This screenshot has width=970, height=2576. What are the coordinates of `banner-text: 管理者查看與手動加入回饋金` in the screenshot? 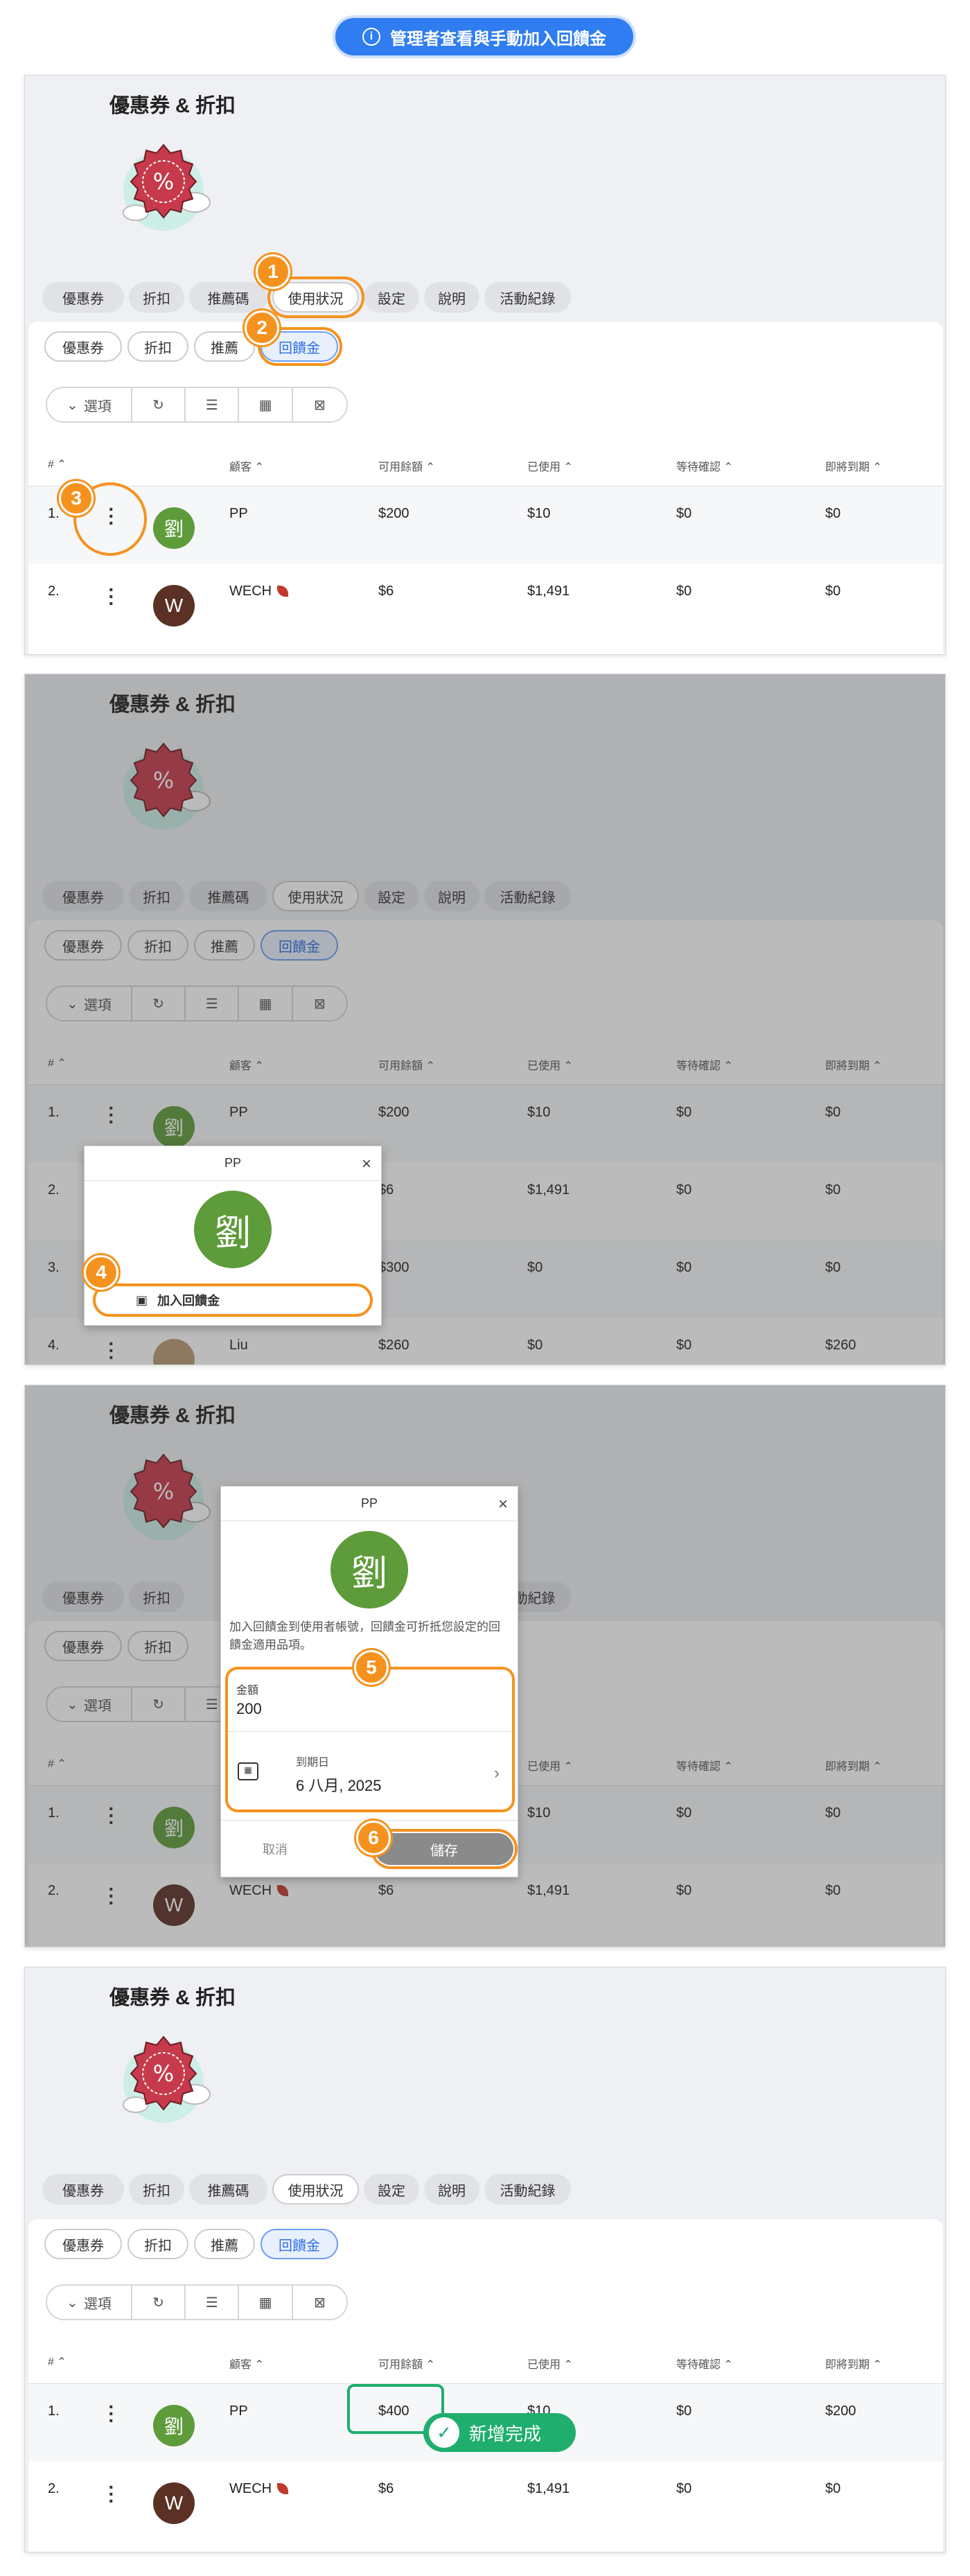 It's located at (498, 39).